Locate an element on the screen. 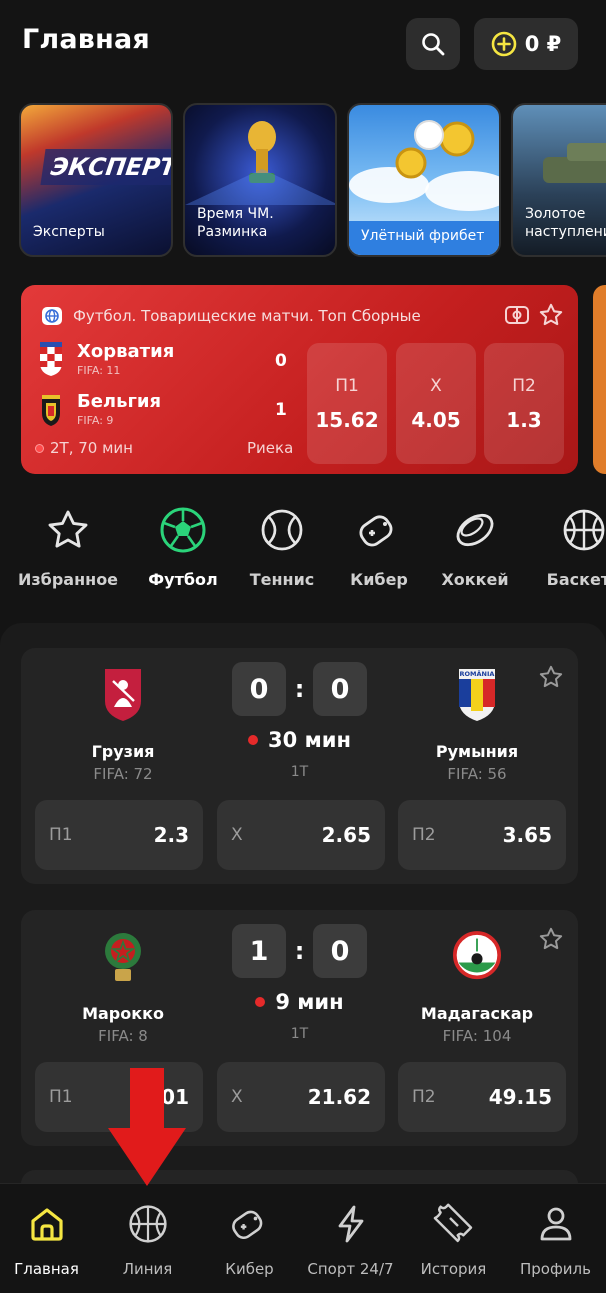  nav-label: Кибер is located at coordinates (249, 1269).